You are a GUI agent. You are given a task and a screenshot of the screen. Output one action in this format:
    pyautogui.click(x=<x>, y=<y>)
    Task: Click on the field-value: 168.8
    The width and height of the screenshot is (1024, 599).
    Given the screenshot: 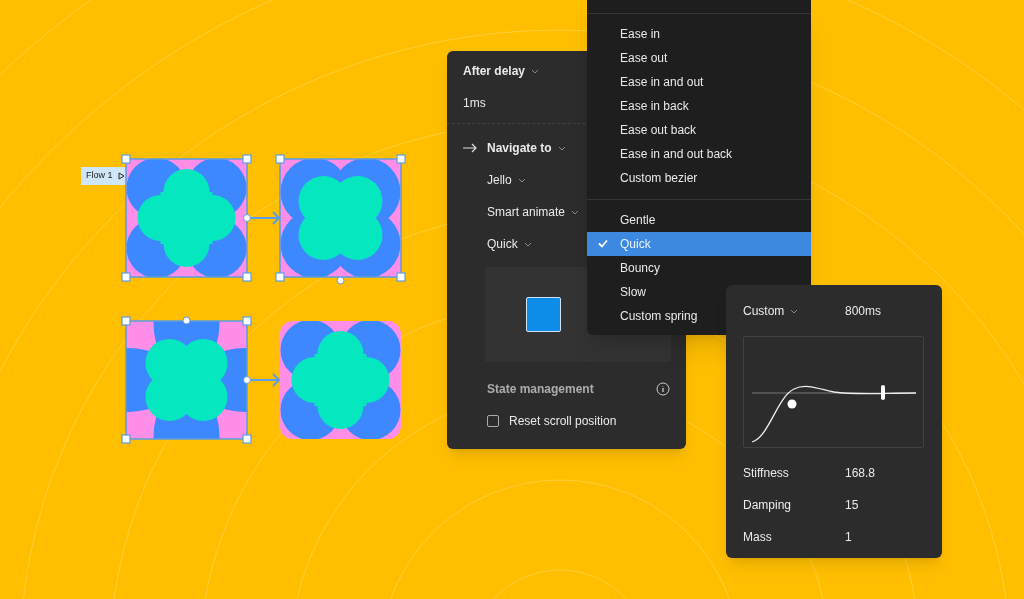 What is the action you would take?
    pyautogui.click(x=860, y=473)
    